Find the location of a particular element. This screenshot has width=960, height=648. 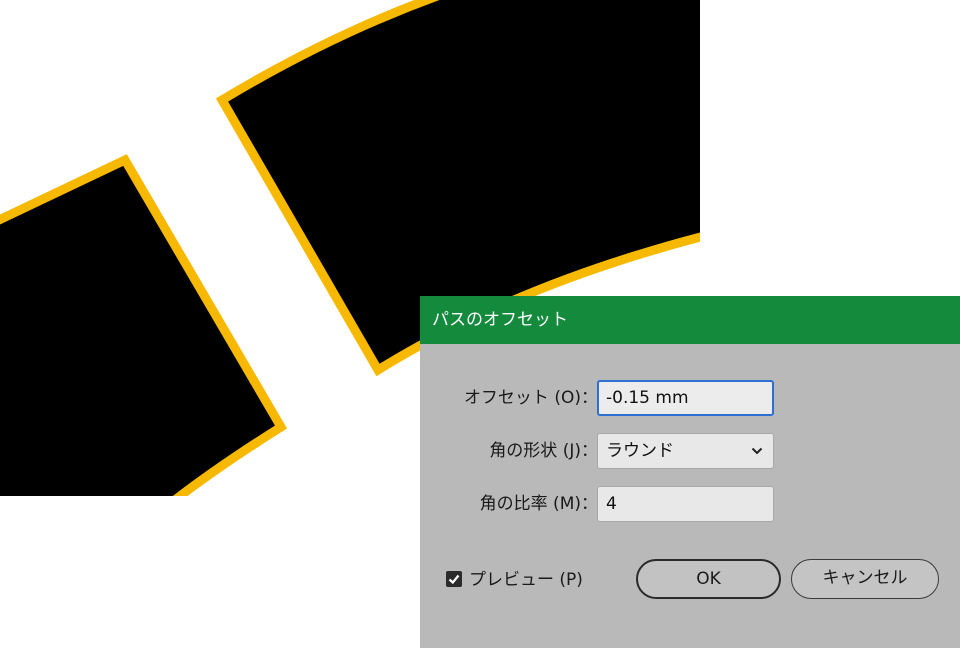

checkmark-icon is located at coordinates (454, 579).